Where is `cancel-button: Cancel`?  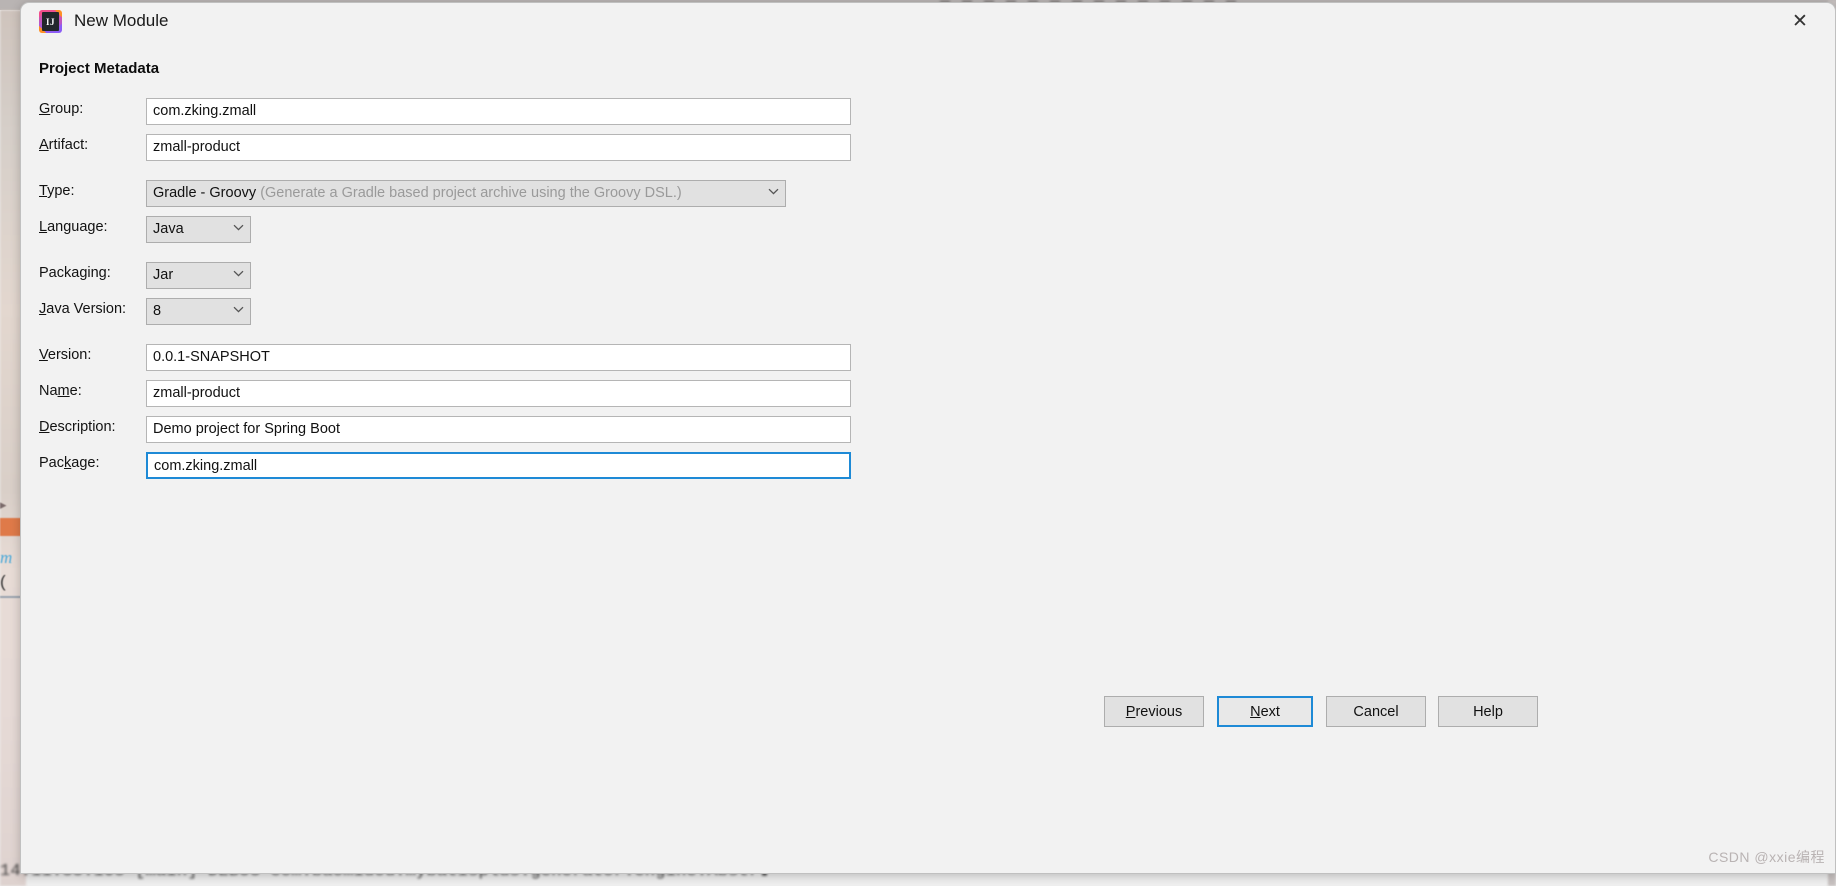 cancel-button: Cancel is located at coordinates (1376, 711).